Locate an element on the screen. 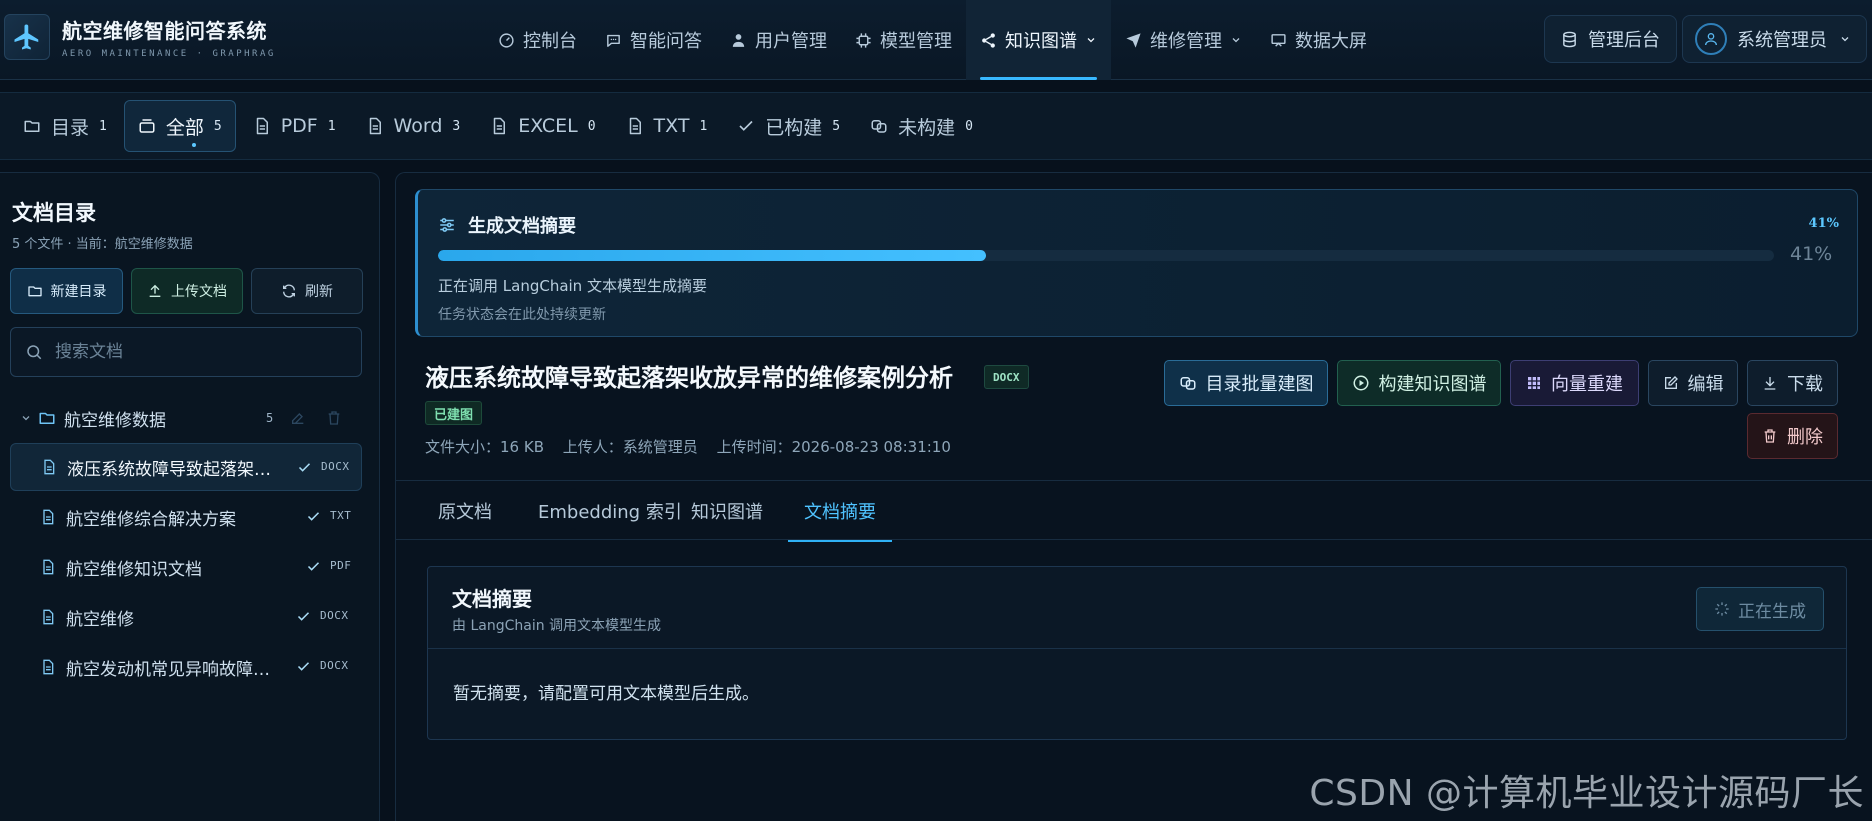  batch-build-label: 目录批量建图 is located at coordinates (1259, 384).